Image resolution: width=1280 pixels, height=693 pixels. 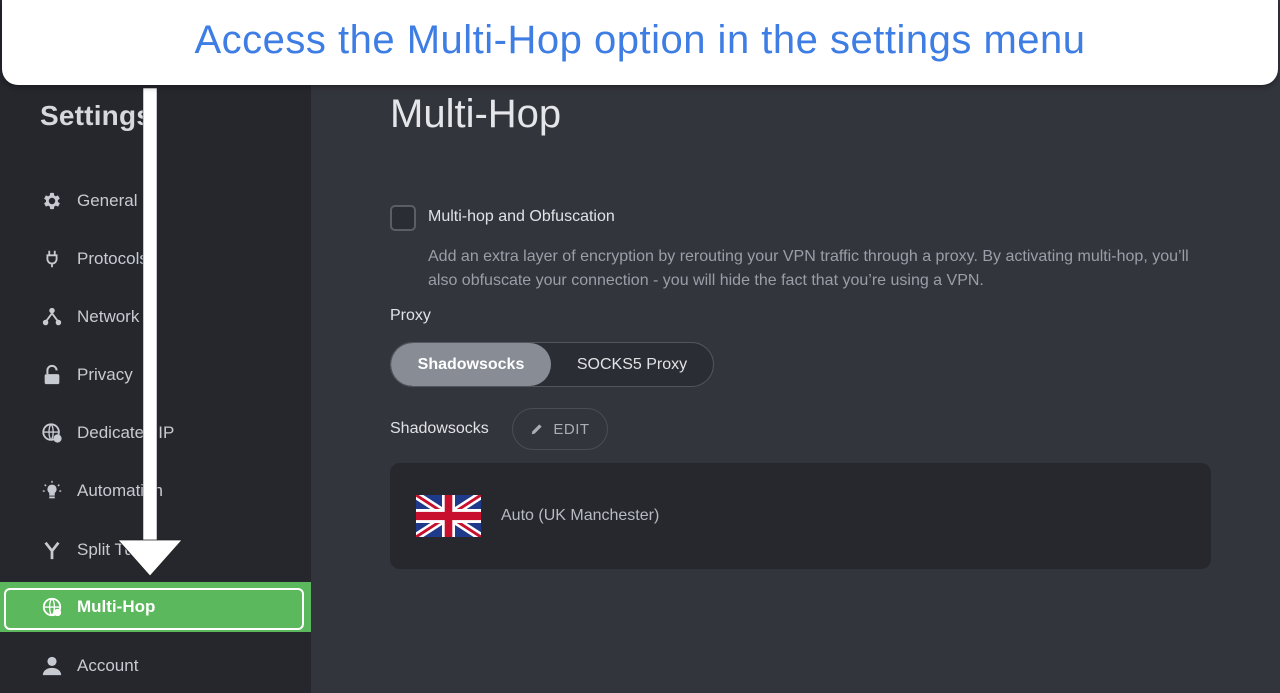 What do you see at coordinates (52, 259) in the screenshot?
I see `plug-icon` at bounding box center [52, 259].